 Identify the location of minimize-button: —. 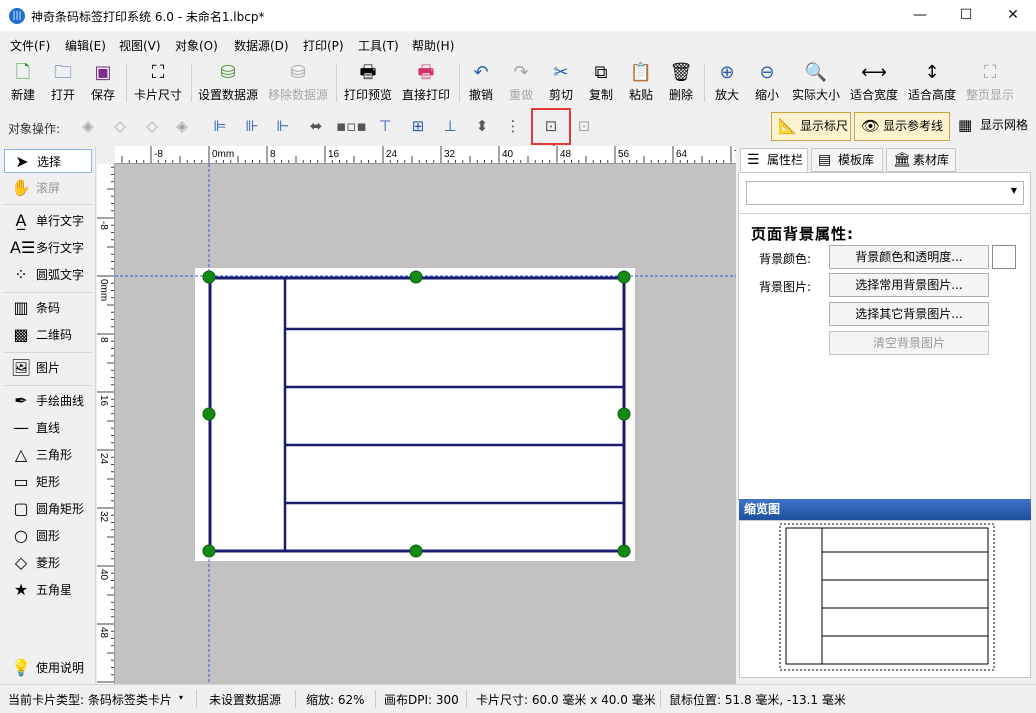
(920, 15).